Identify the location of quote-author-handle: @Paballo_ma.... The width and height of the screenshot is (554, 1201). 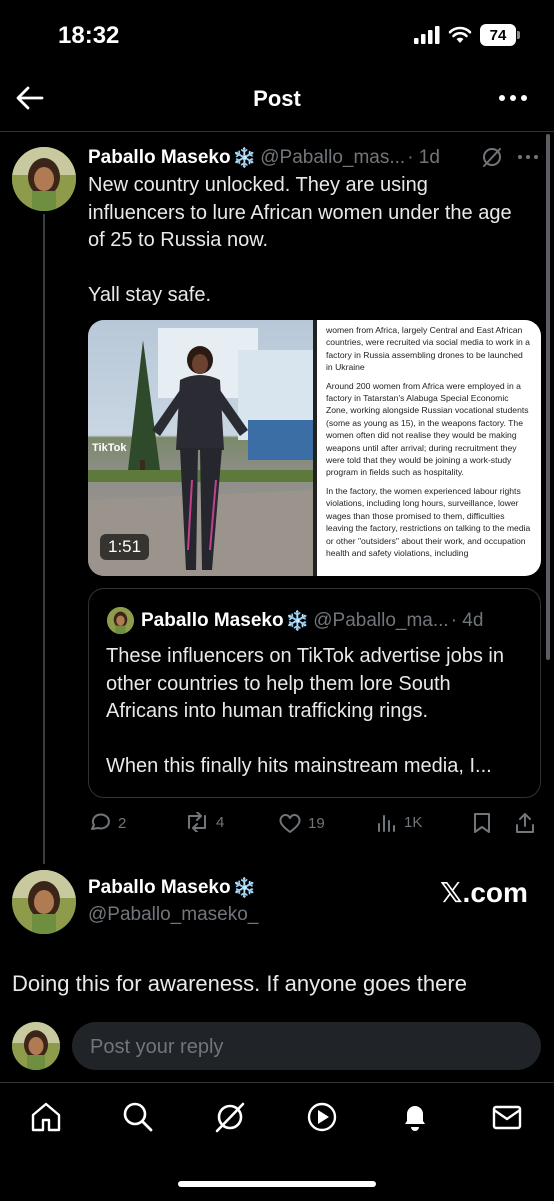
(381, 620).